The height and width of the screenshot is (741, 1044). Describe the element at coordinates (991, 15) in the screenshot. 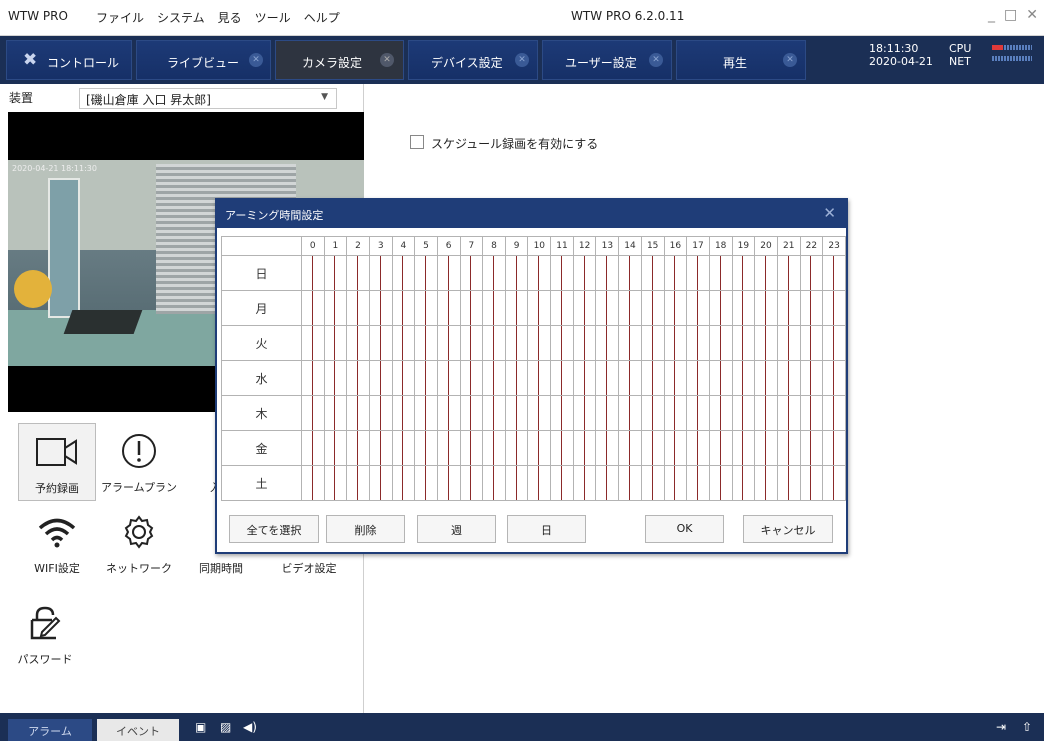

I see `minimize-icon: _` at that location.